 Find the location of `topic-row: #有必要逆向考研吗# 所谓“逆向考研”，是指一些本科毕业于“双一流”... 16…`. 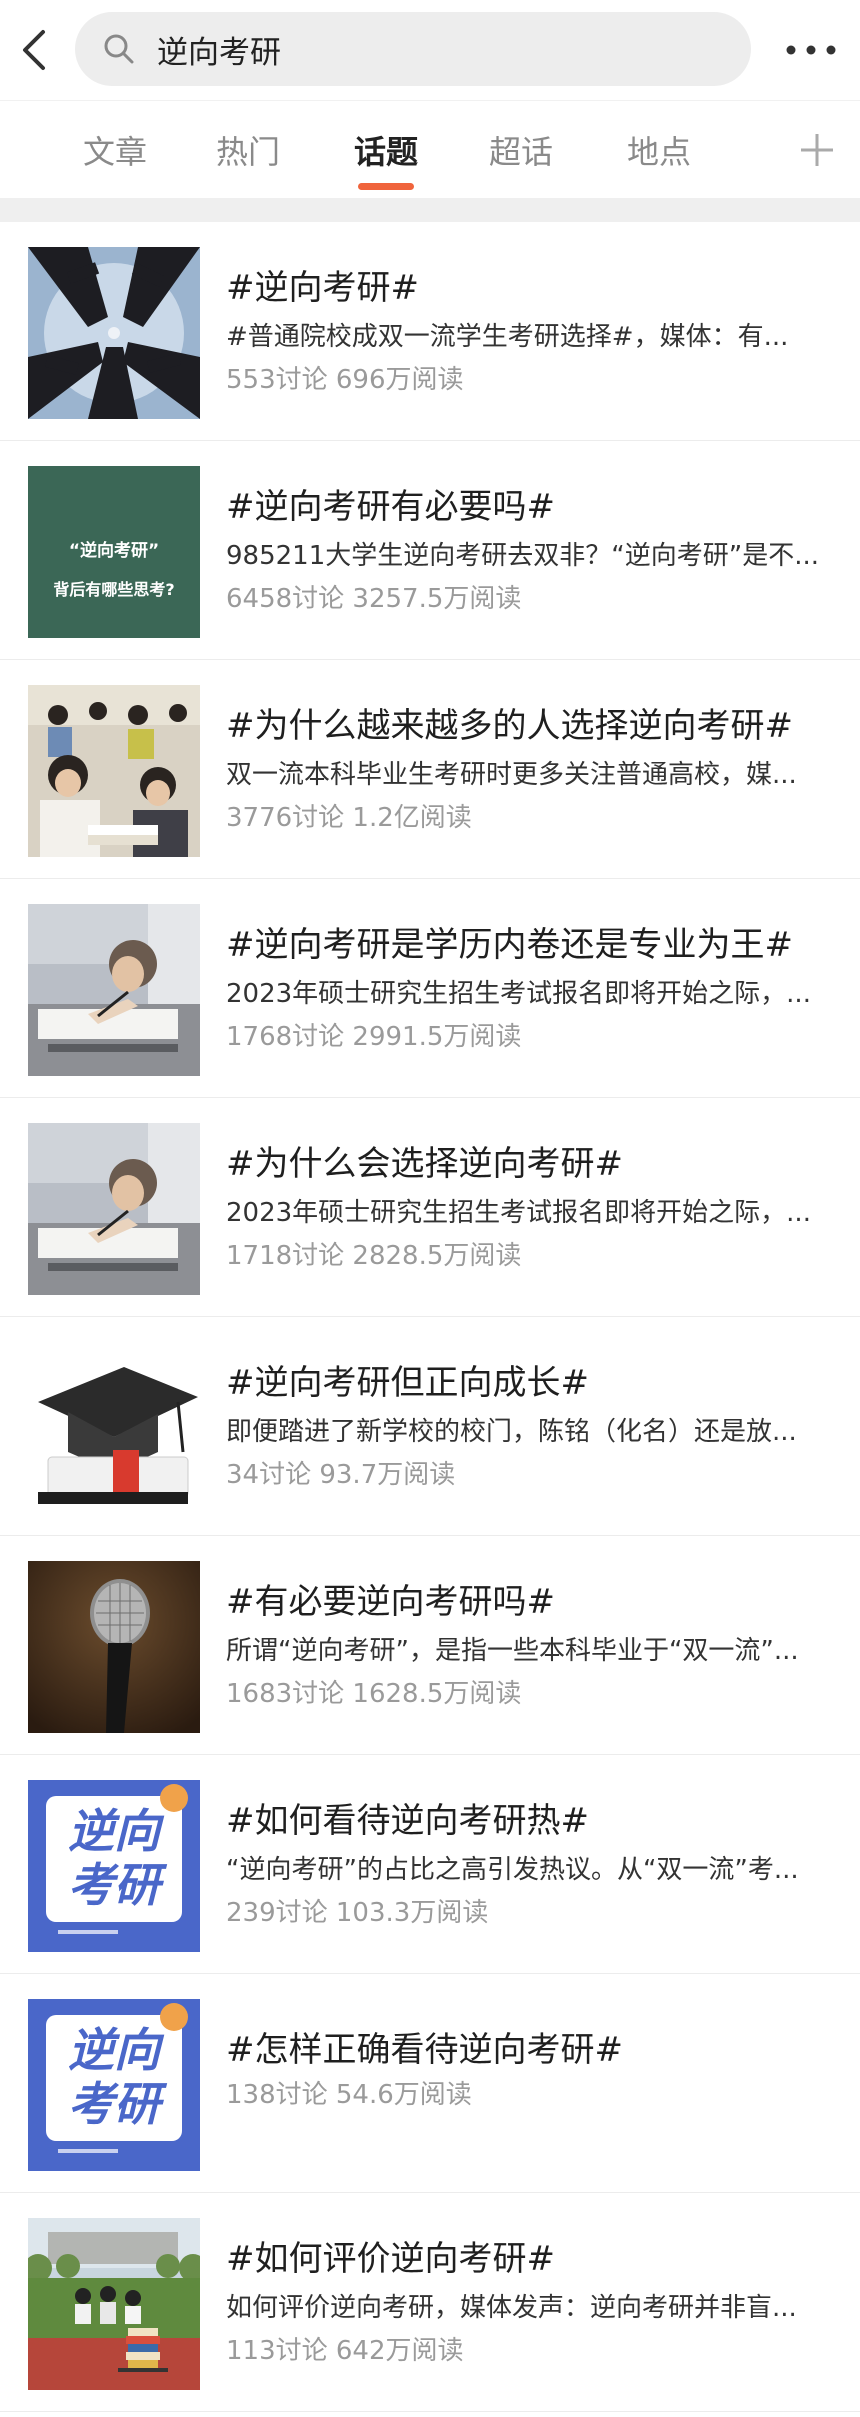

topic-row: #有必要逆向考研吗# 所谓“逆向考研”，是指一些本科毕业于“双一流”... 16… is located at coordinates (430, 1645).